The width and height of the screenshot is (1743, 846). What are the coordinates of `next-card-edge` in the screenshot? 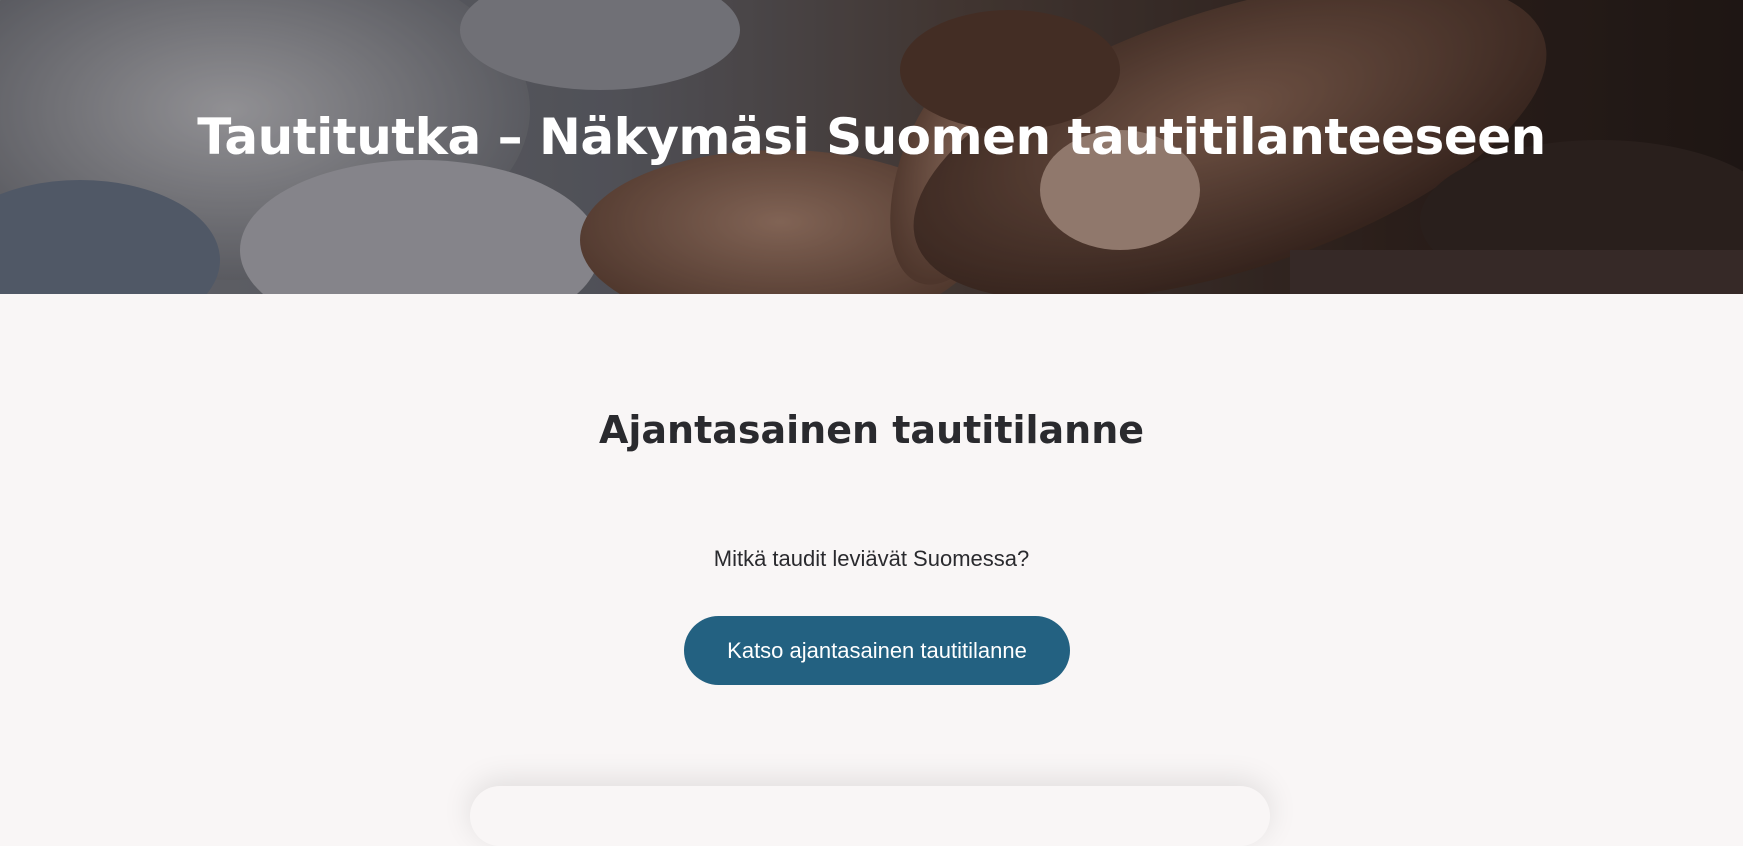 It's located at (870, 816).